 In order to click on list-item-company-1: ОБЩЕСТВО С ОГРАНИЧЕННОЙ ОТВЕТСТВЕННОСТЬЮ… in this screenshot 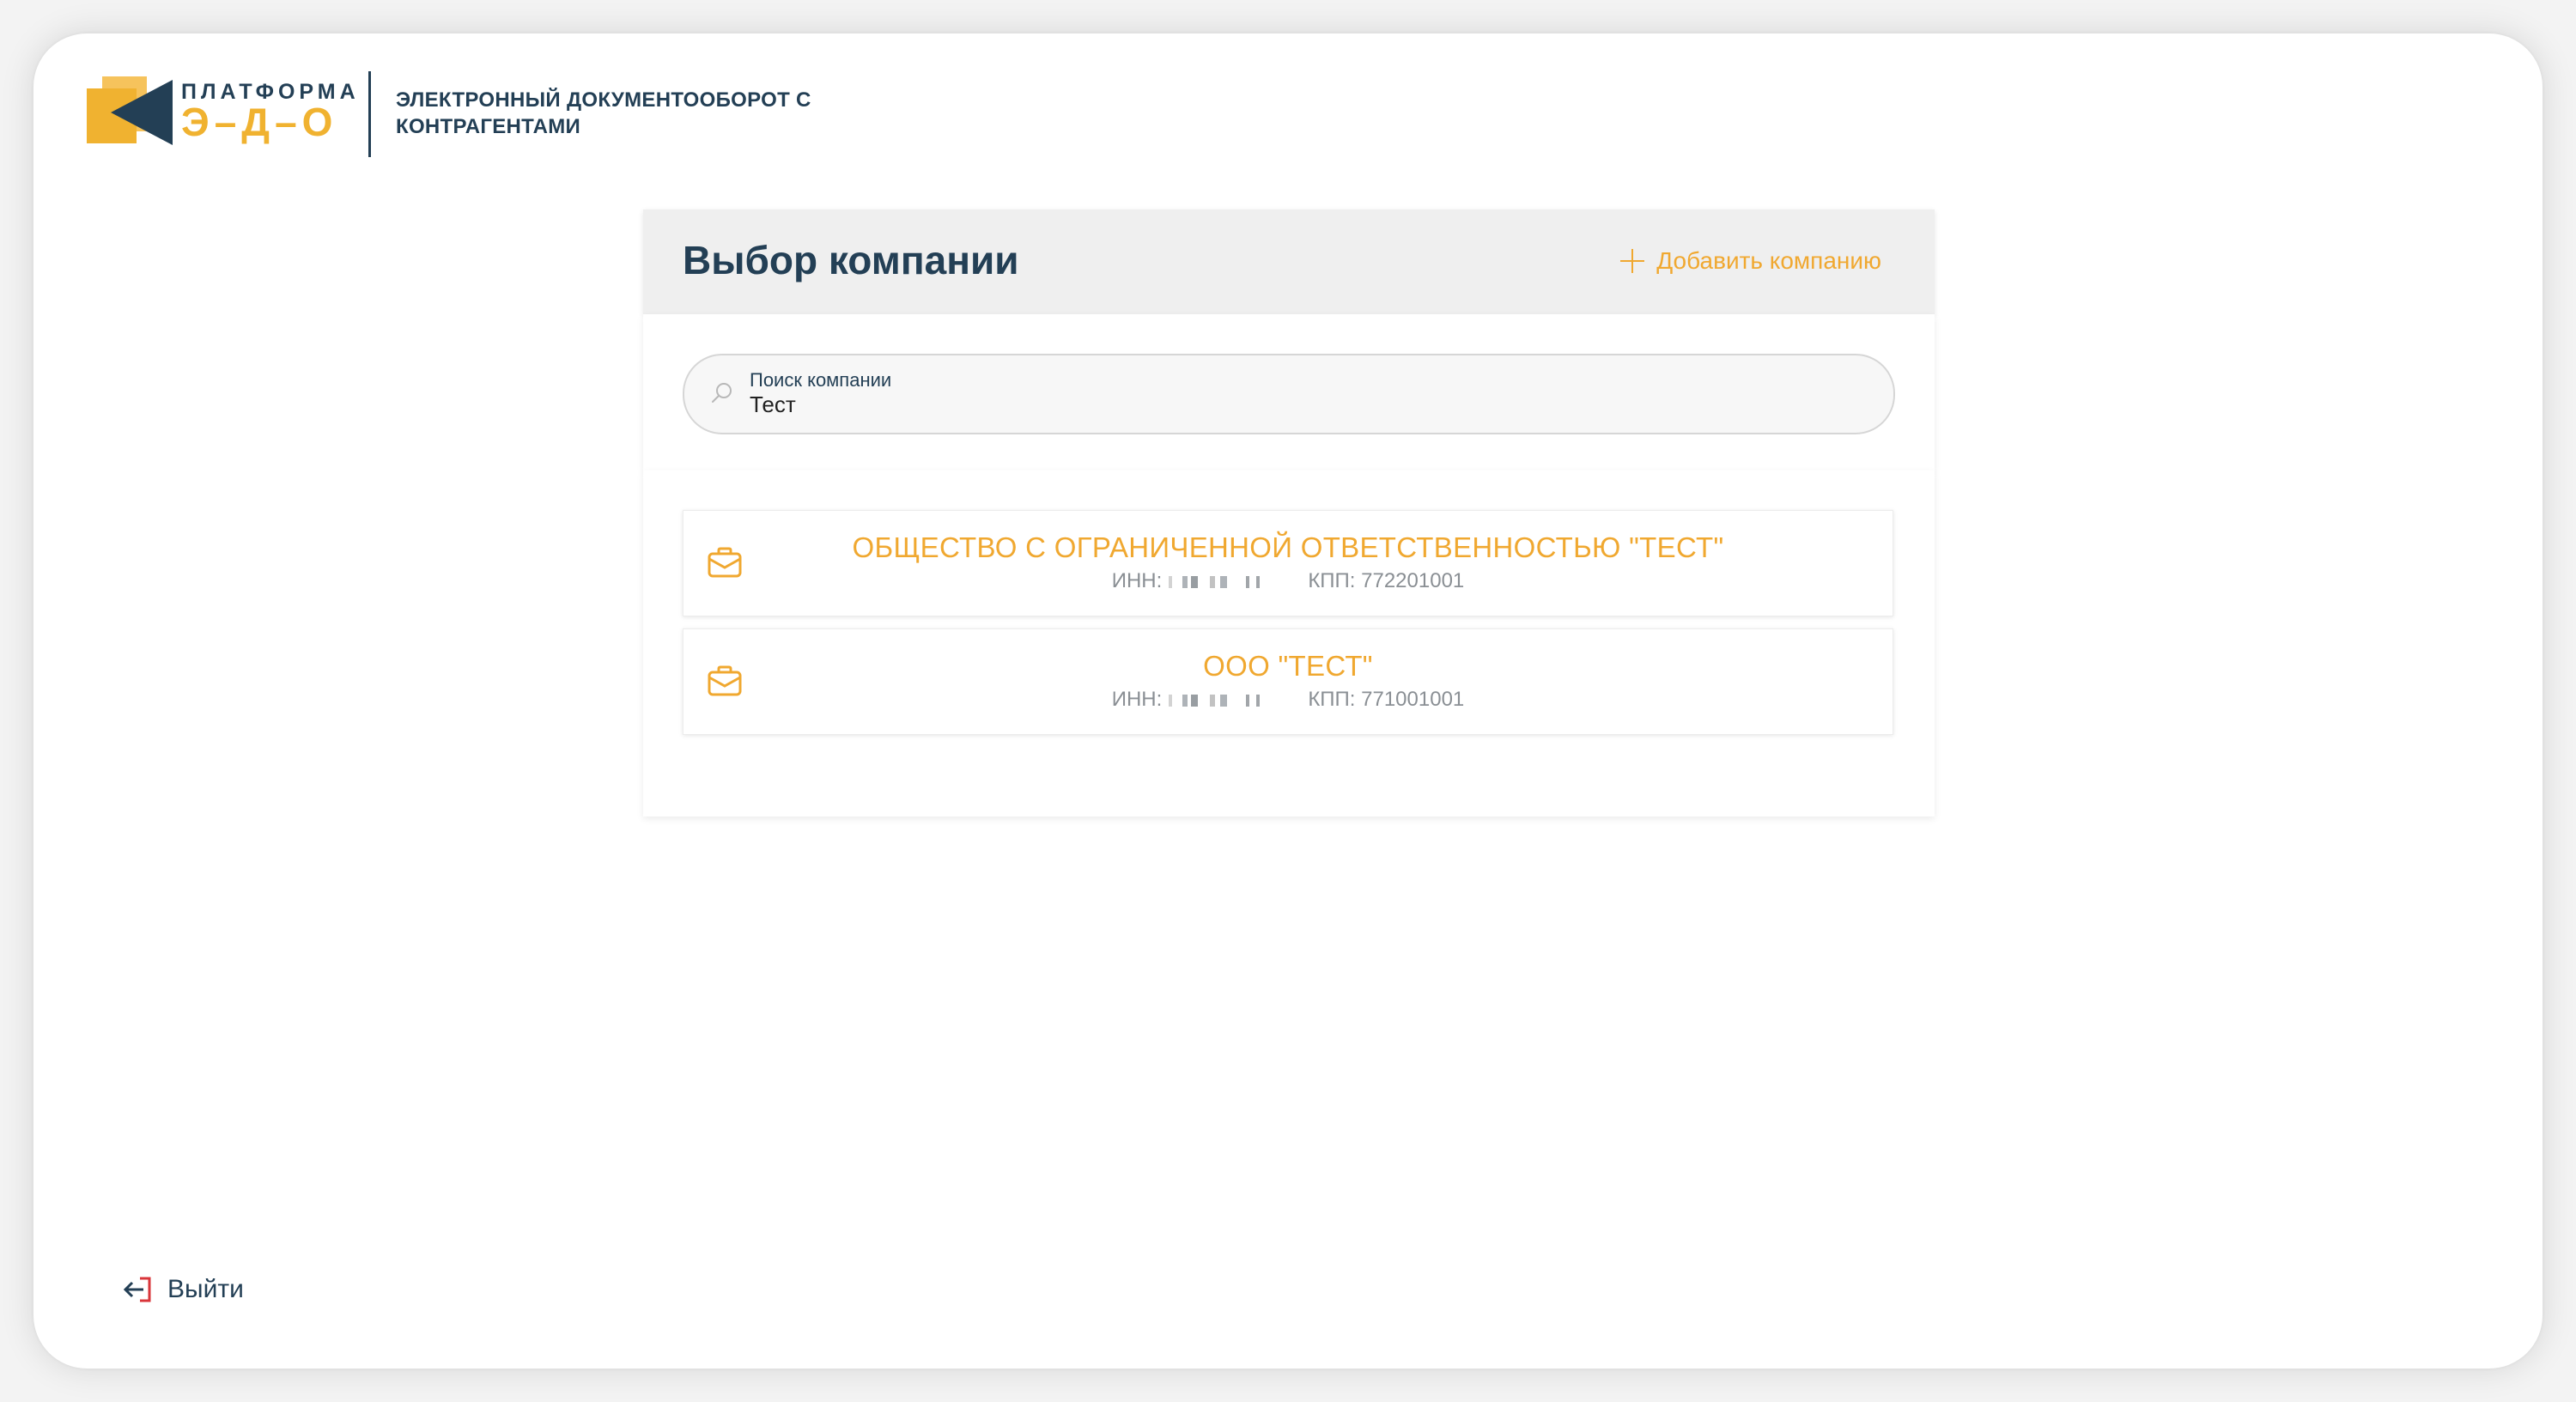, I will do `click(1288, 563)`.